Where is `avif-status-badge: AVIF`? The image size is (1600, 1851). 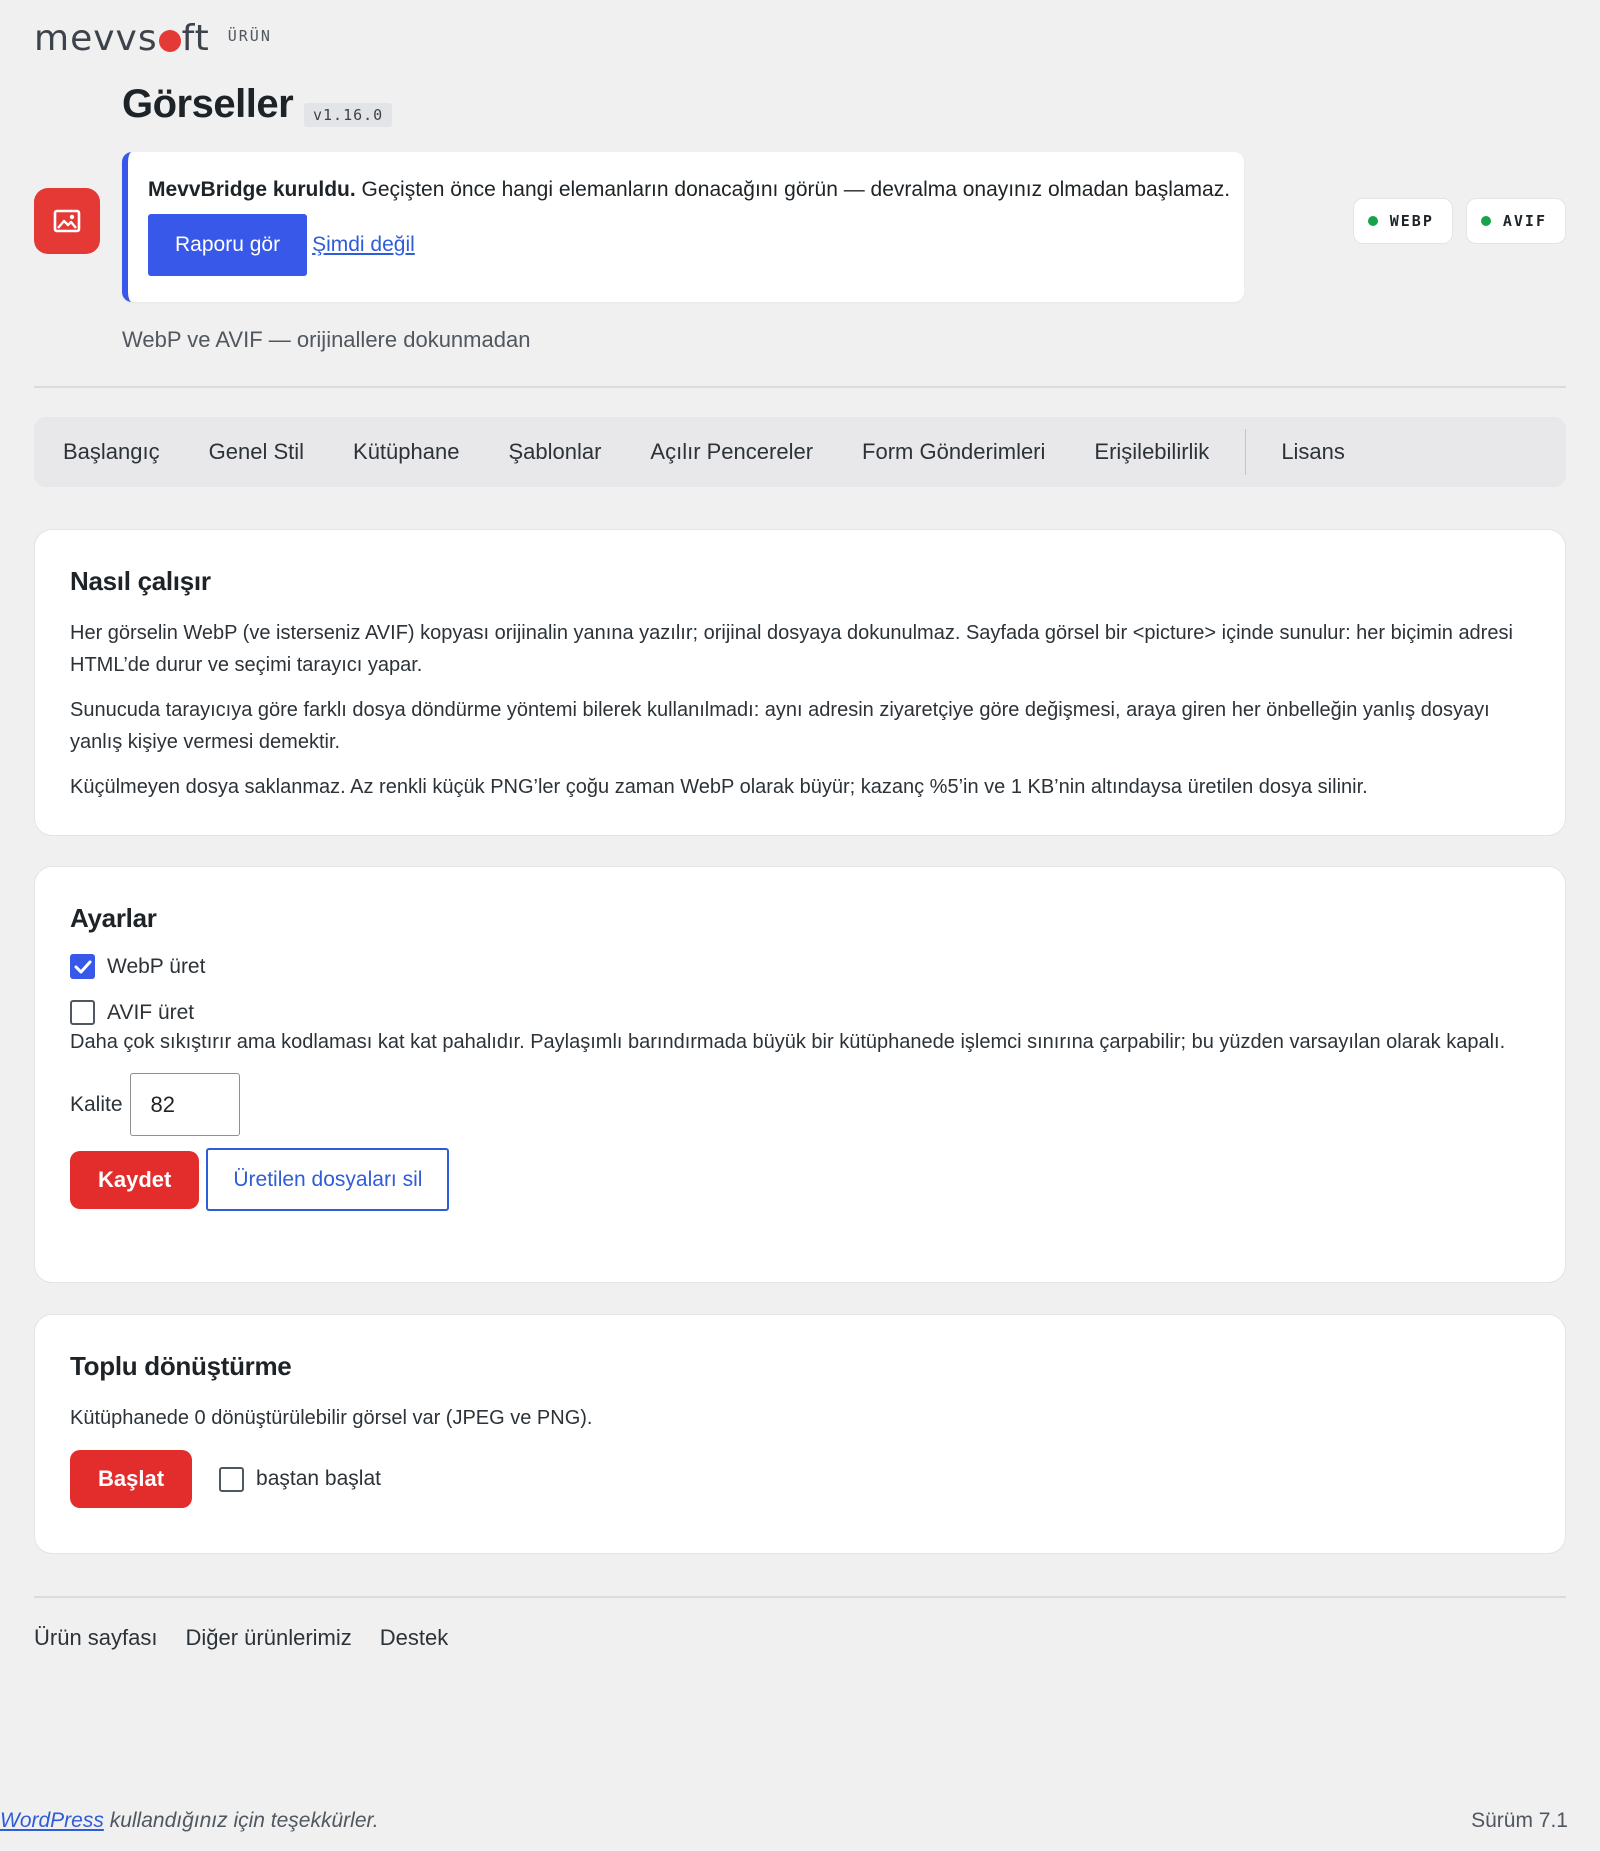
avif-status-badge: AVIF is located at coordinates (1515, 221).